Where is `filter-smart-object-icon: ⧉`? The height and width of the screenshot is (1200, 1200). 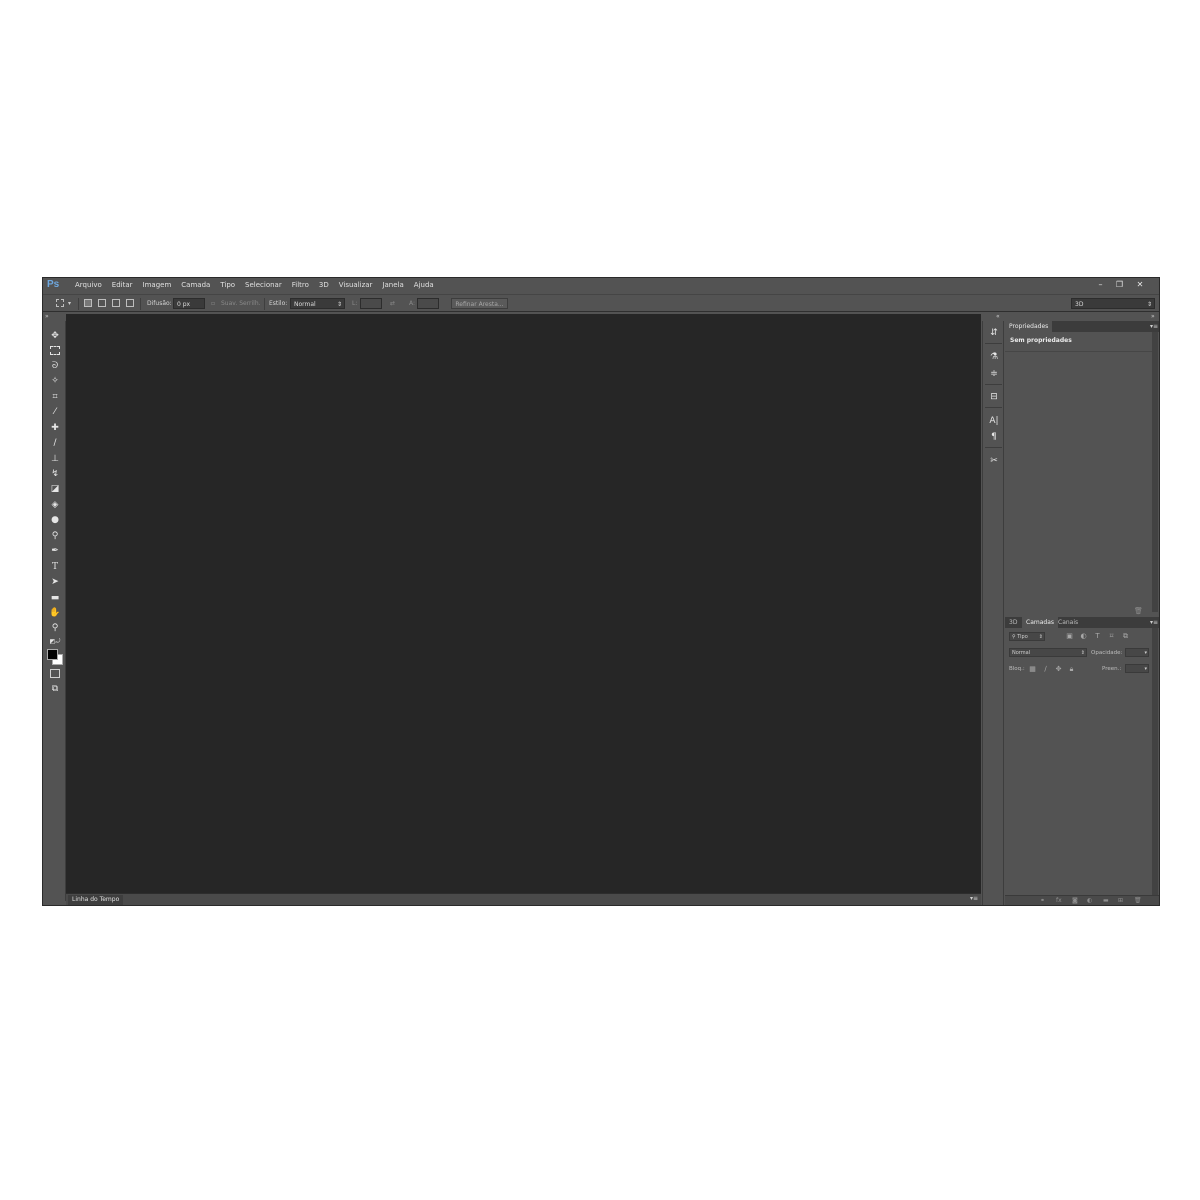 filter-smart-object-icon: ⧉ is located at coordinates (1125, 636).